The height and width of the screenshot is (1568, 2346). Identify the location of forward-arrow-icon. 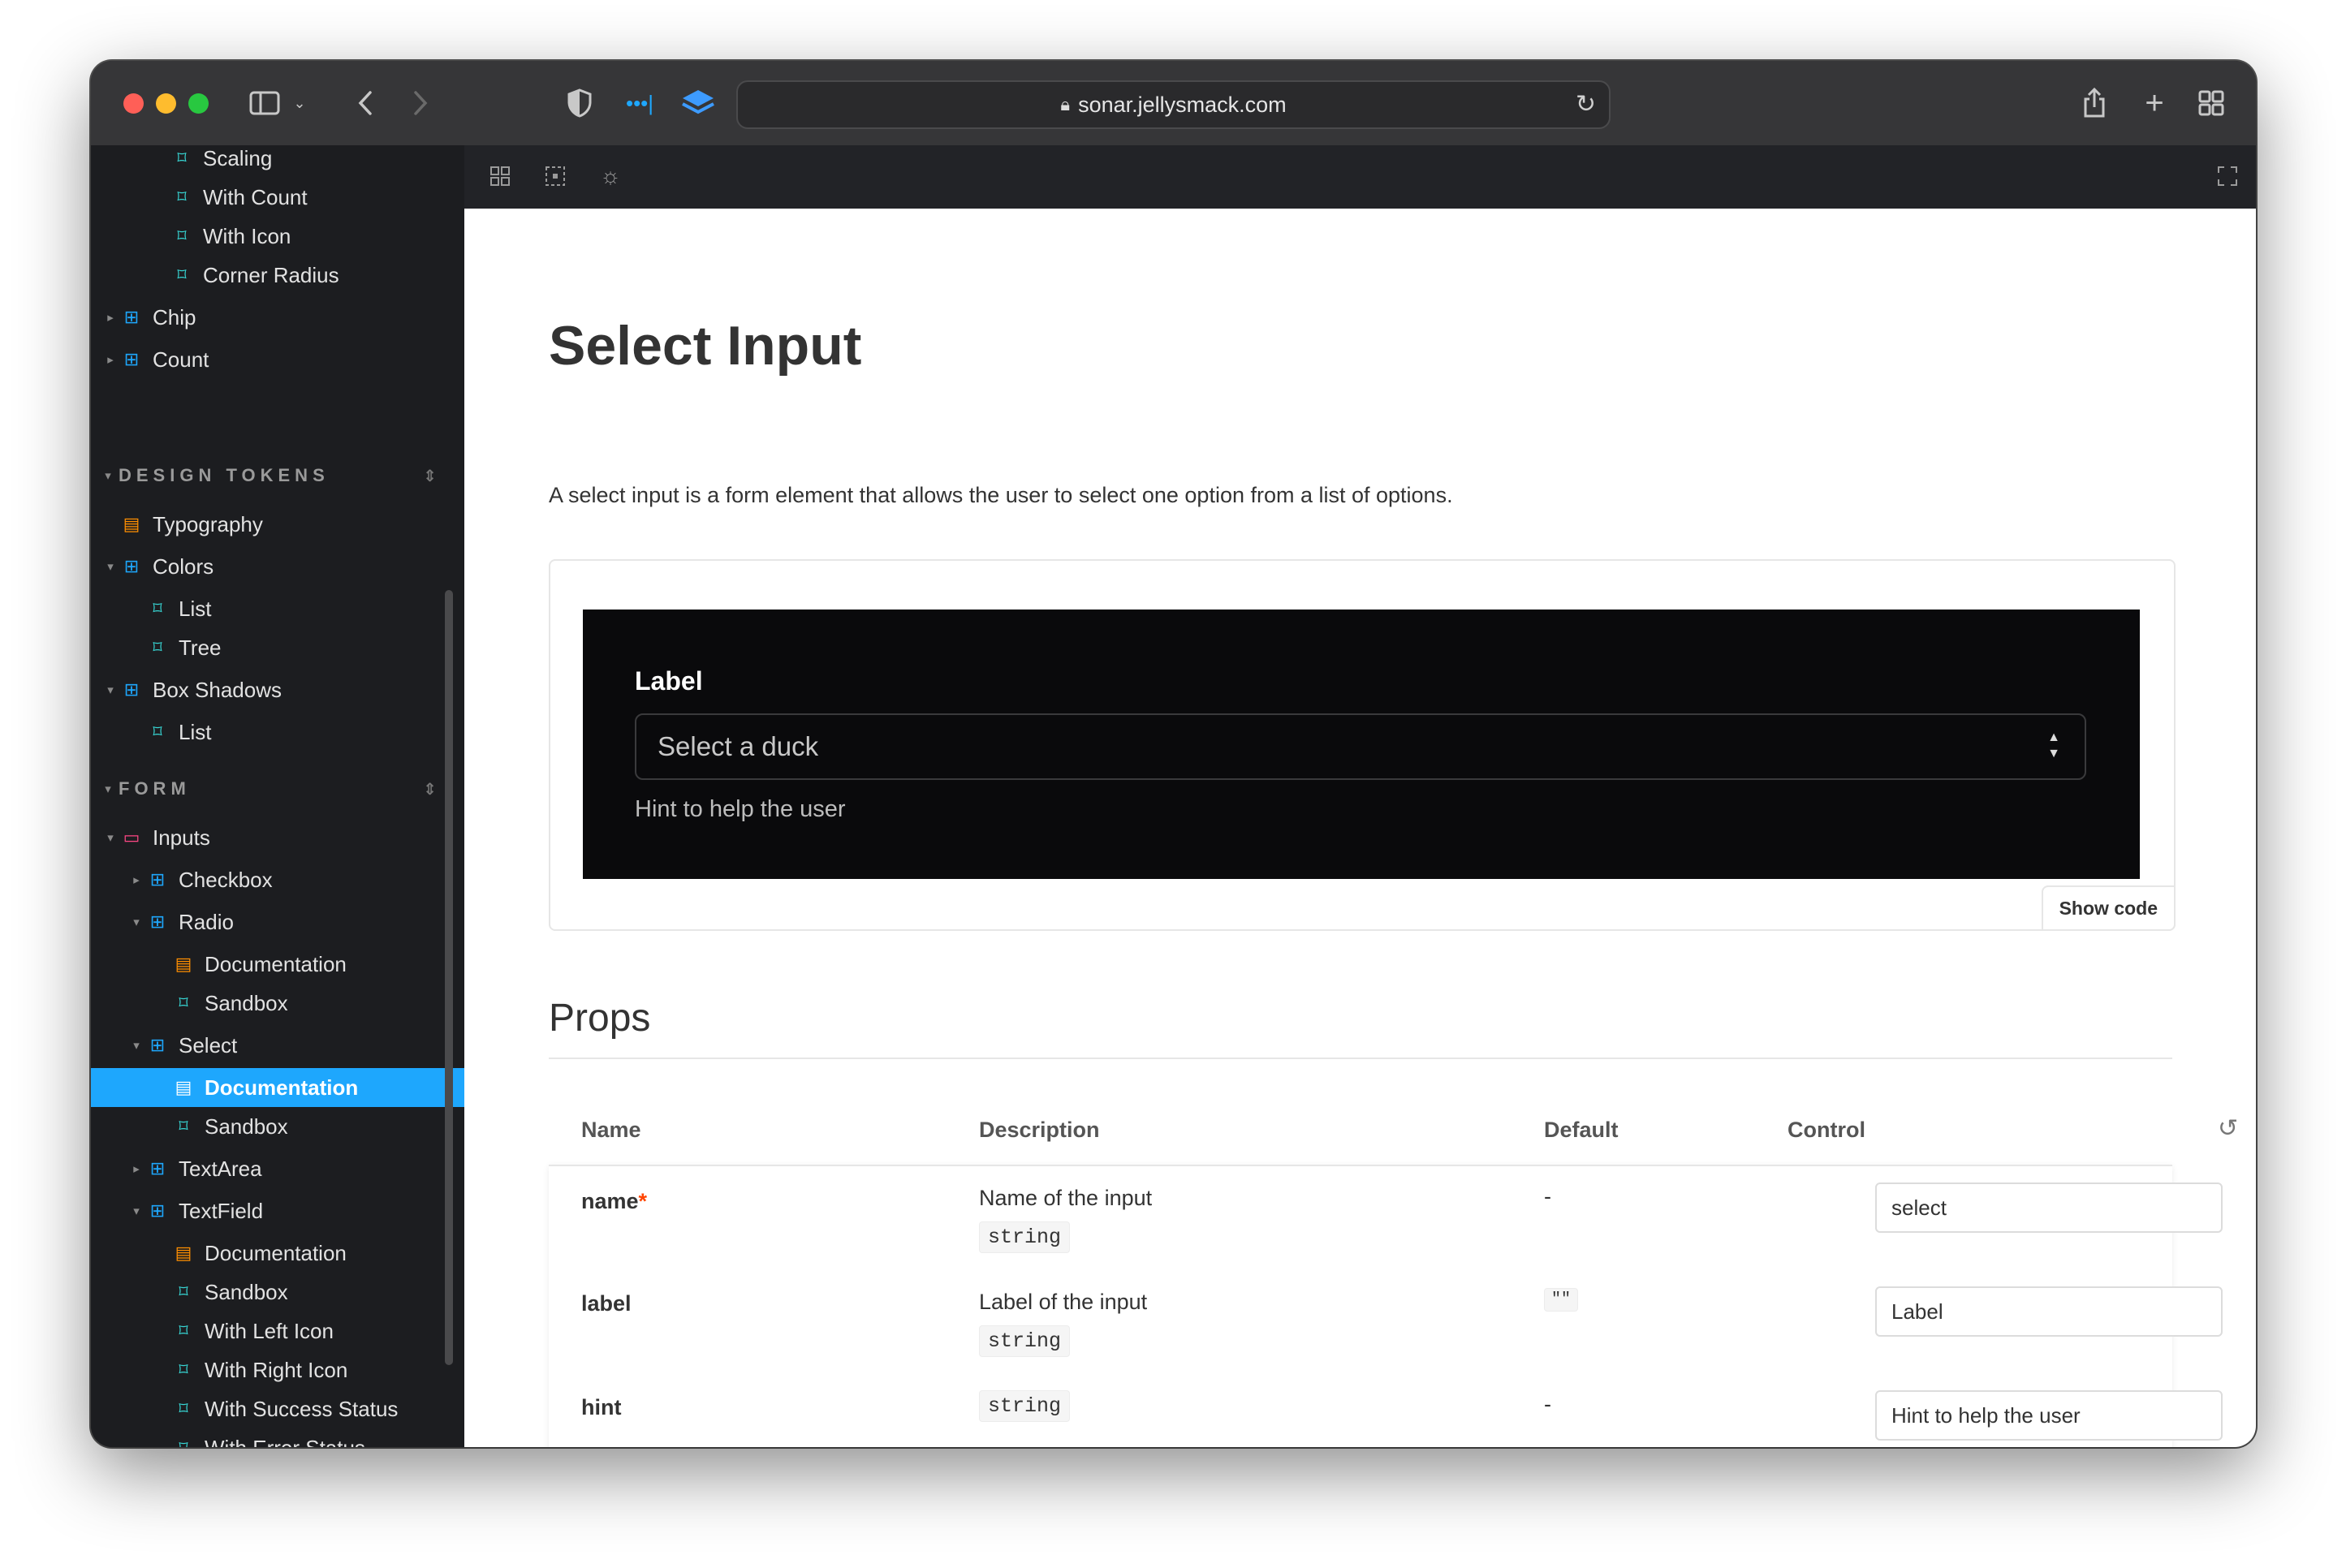
(420, 103).